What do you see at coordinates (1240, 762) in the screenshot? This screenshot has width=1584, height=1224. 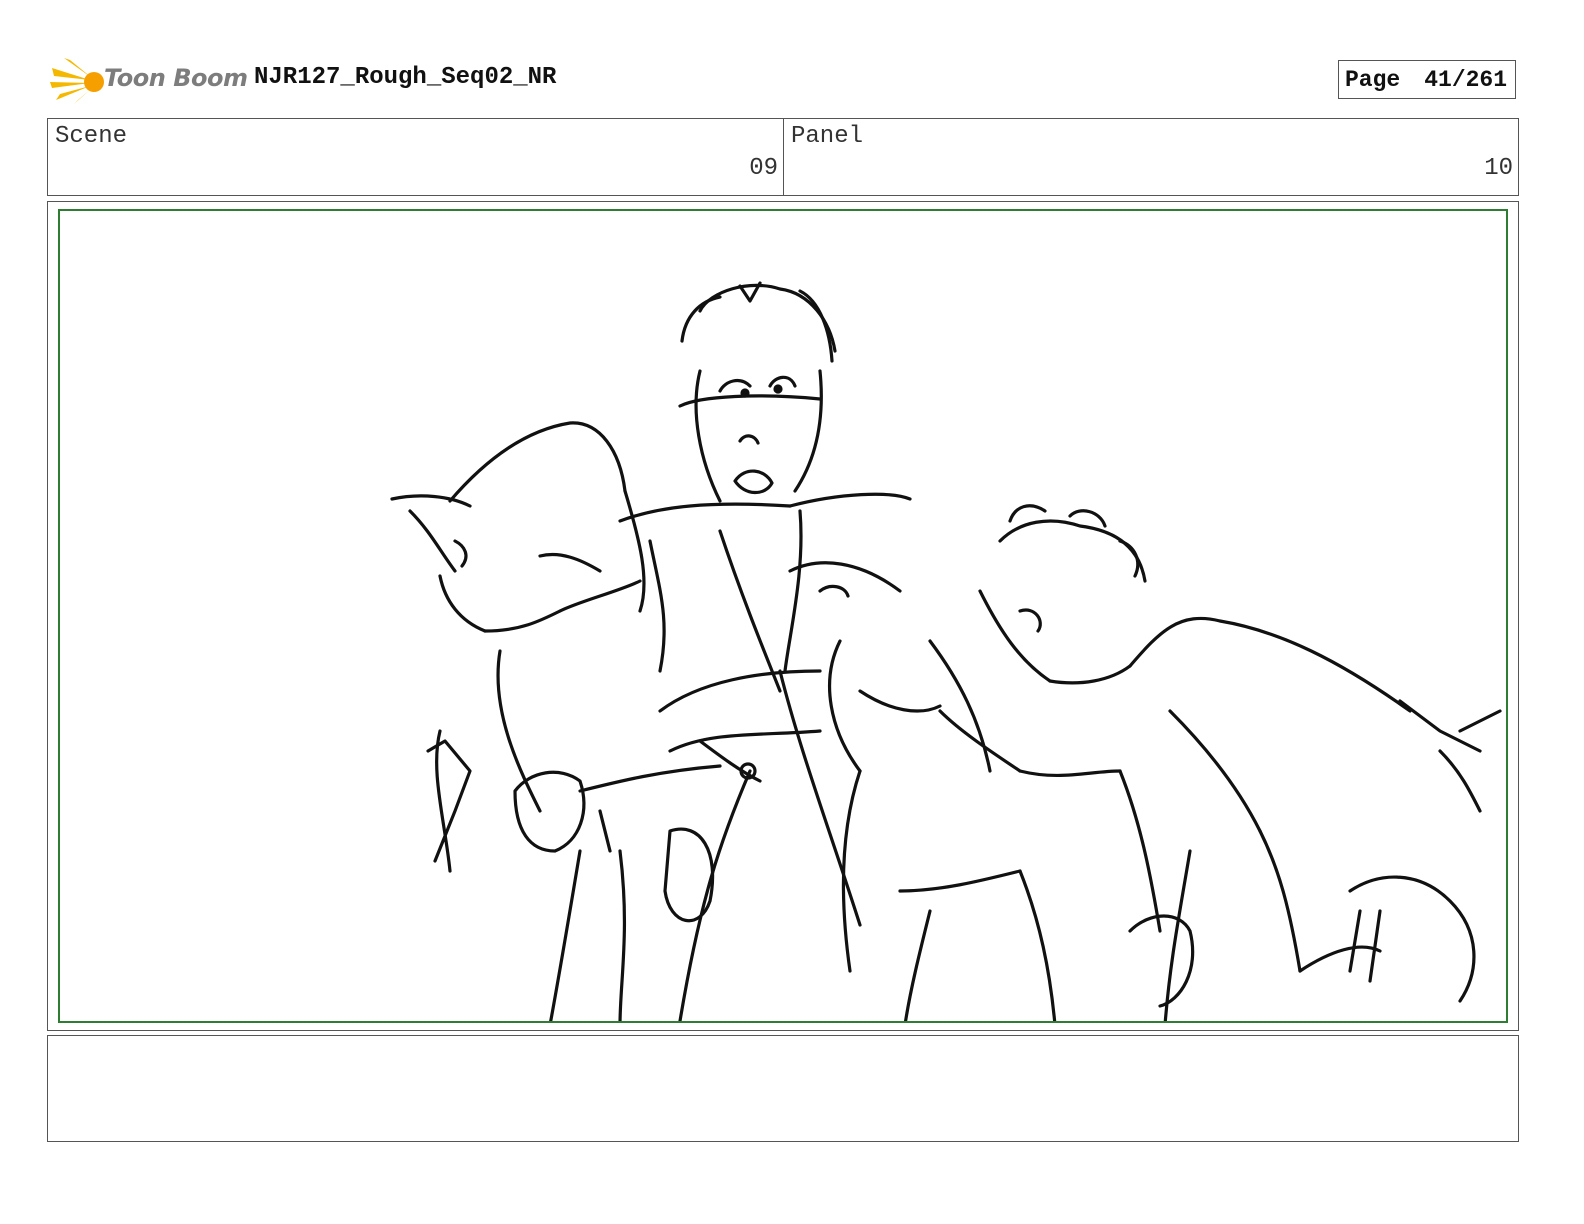 I see `sketch-character-right` at bounding box center [1240, 762].